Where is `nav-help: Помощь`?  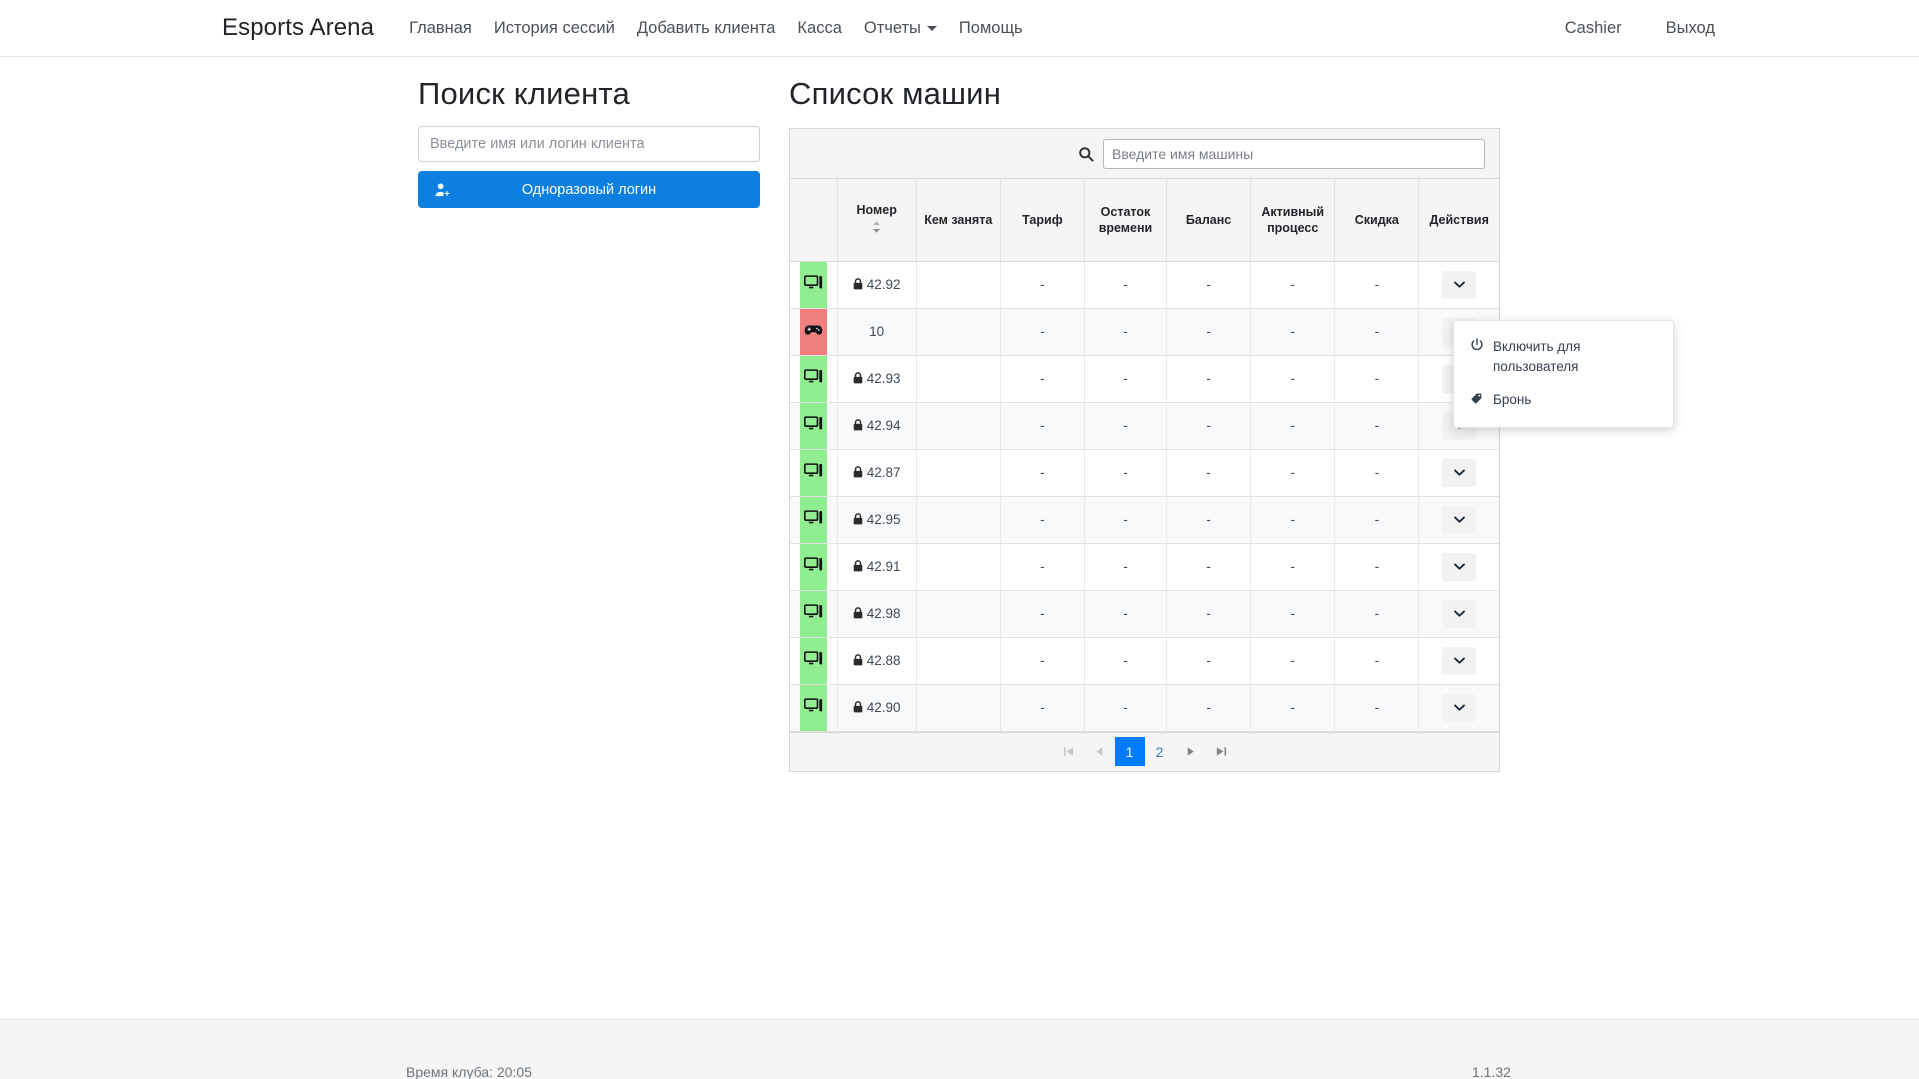 nav-help: Помощь is located at coordinates (991, 28).